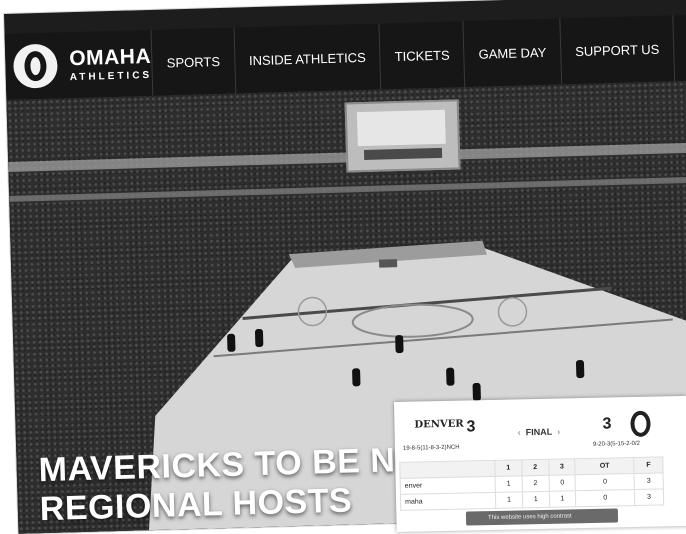 This screenshot has height=534, width=686. What do you see at coordinates (231, 485) in the screenshot?
I see `hero-headline: MAVERICKS TO BE NO REGIONAL HOSTS` at bounding box center [231, 485].